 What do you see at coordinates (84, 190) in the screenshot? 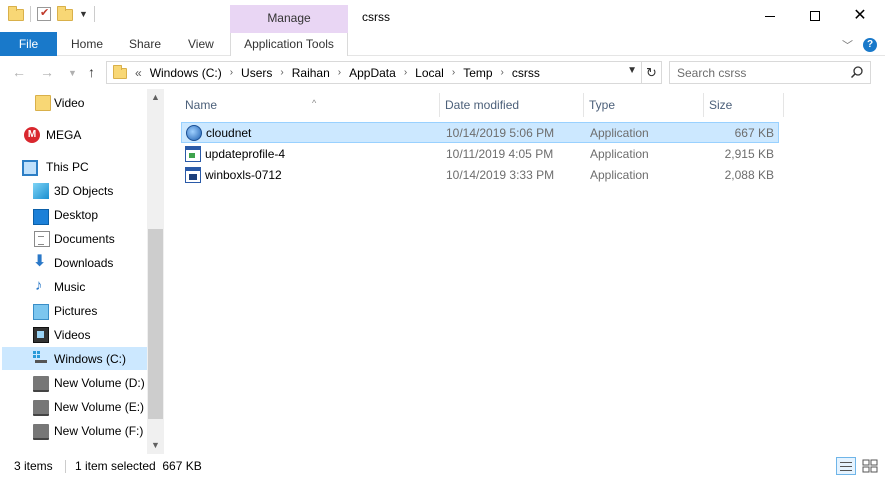
I see `nav-item-label: 3D Objects` at bounding box center [84, 190].